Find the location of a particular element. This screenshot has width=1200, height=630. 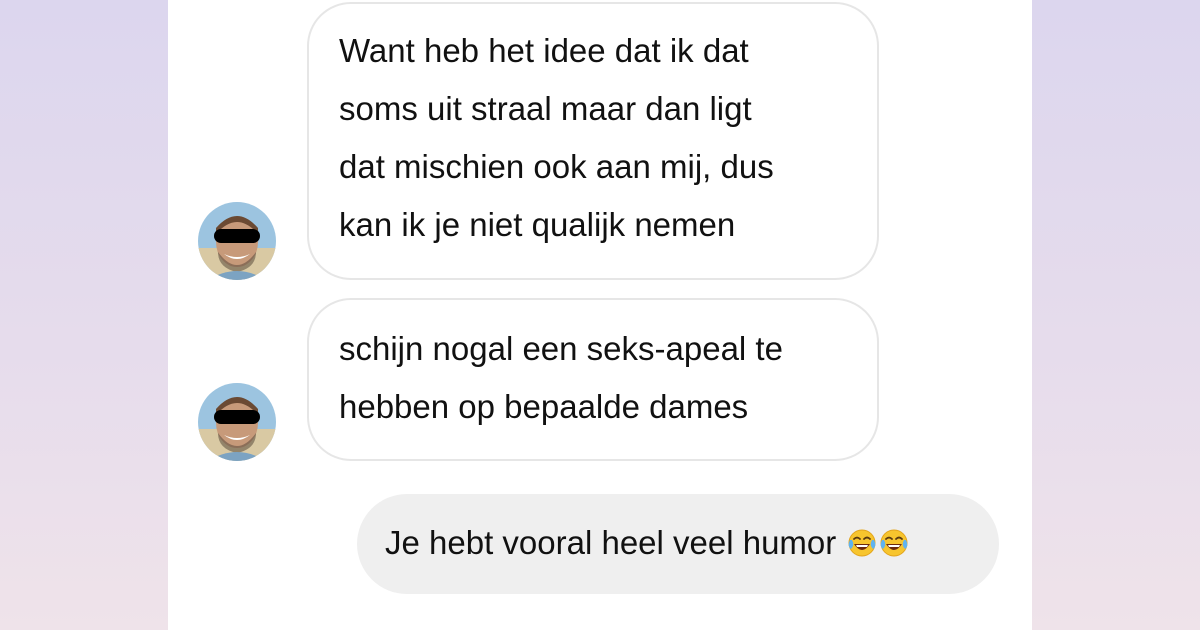

outgoing-message-bubble: Je hebt vooral heel veel humor is located at coordinates (678, 544).